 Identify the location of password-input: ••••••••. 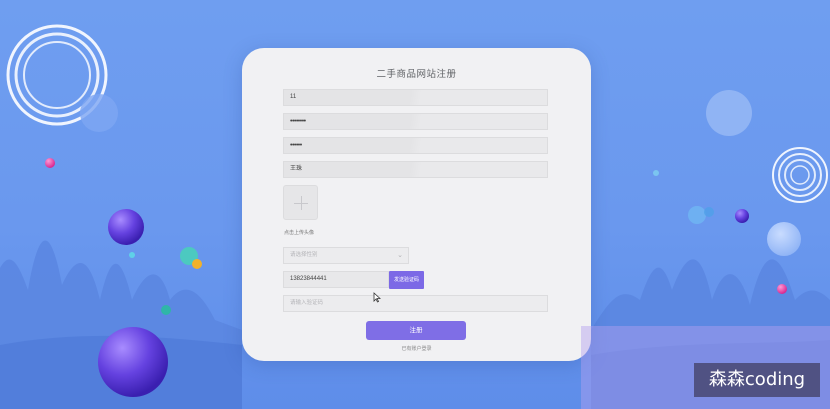
(415, 121).